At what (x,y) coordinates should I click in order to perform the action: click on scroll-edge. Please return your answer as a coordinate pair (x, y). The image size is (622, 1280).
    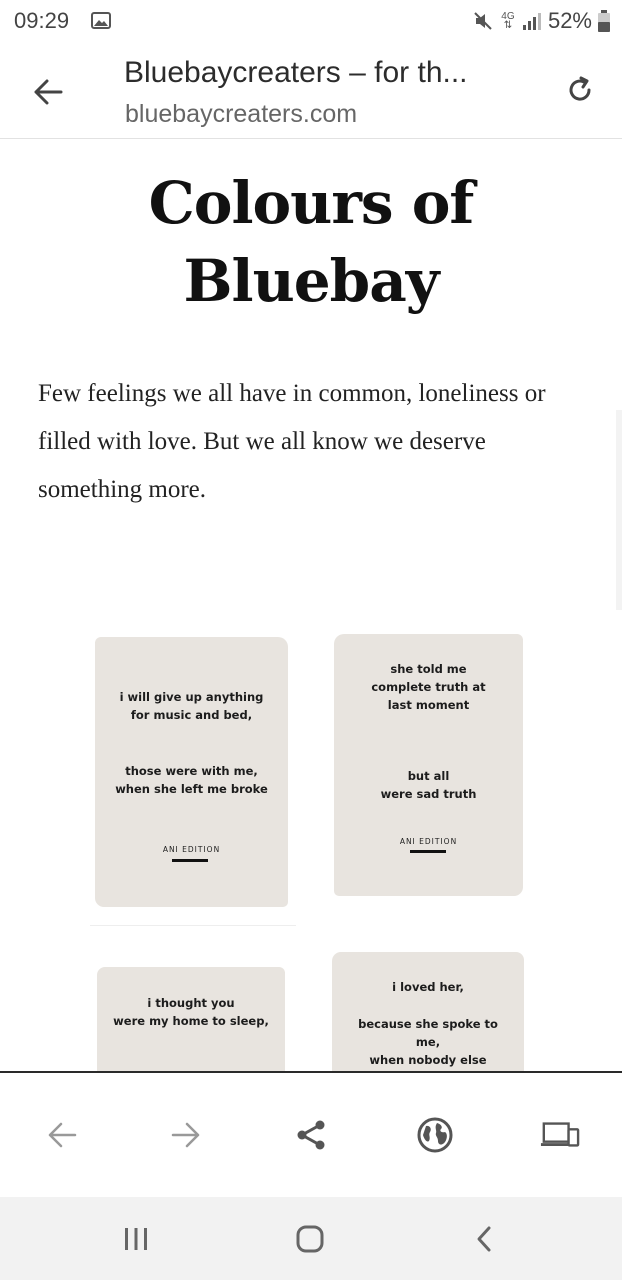
    Looking at the image, I should click on (619, 510).